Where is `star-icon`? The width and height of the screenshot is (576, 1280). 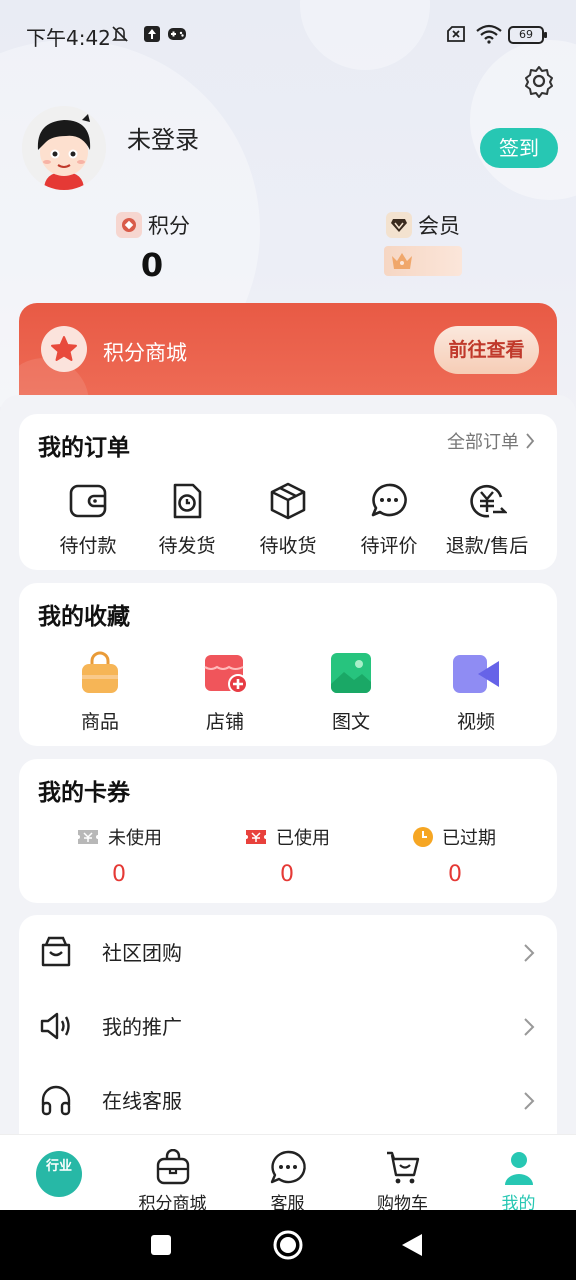 star-icon is located at coordinates (64, 349).